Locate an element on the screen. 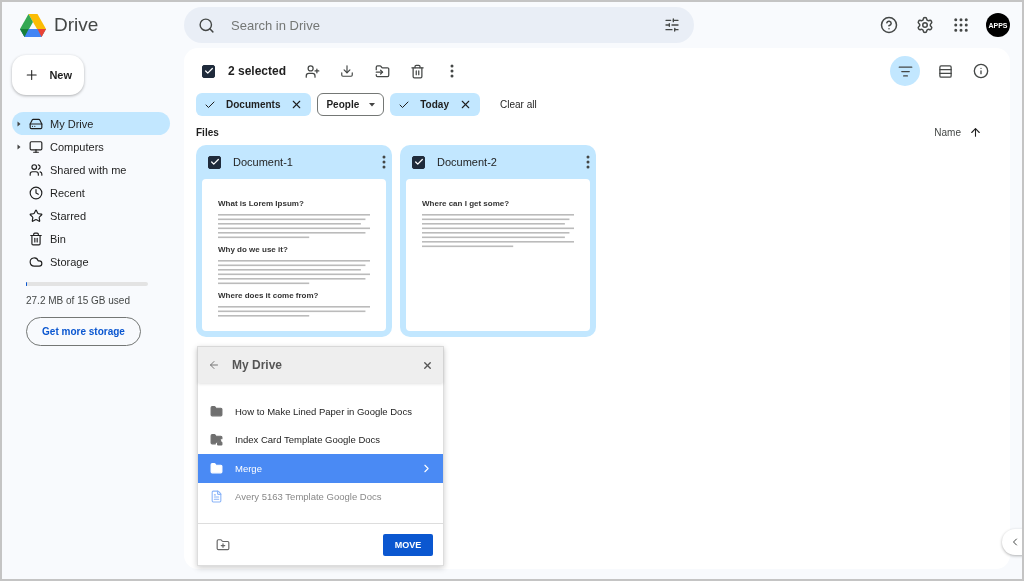 The image size is (1024, 581). preview-heading: What is Lorem Ipsum? is located at coordinates (261, 203).